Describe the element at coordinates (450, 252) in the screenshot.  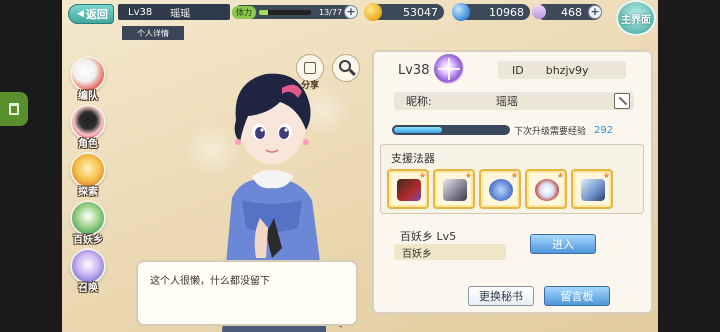
I see `village-name-box: 百妖乡` at that location.